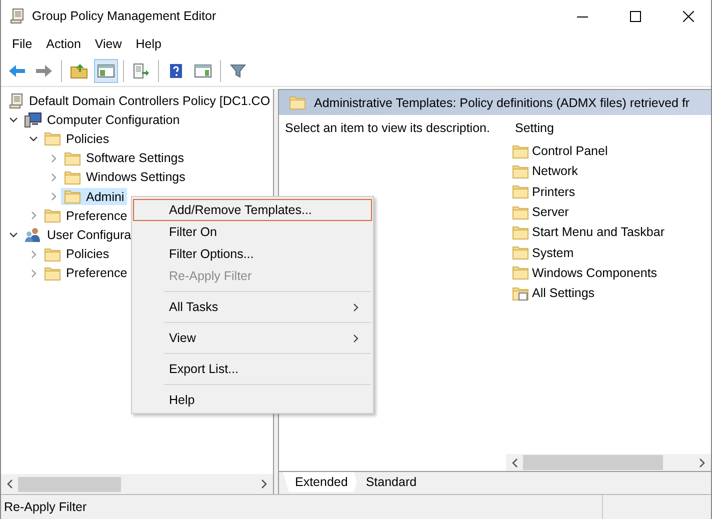 This screenshot has height=519, width=712. What do you see at coordinates (77, 235) in the screenshot?
I see `tree-item: User Configura` at bounding box center [77, 235].